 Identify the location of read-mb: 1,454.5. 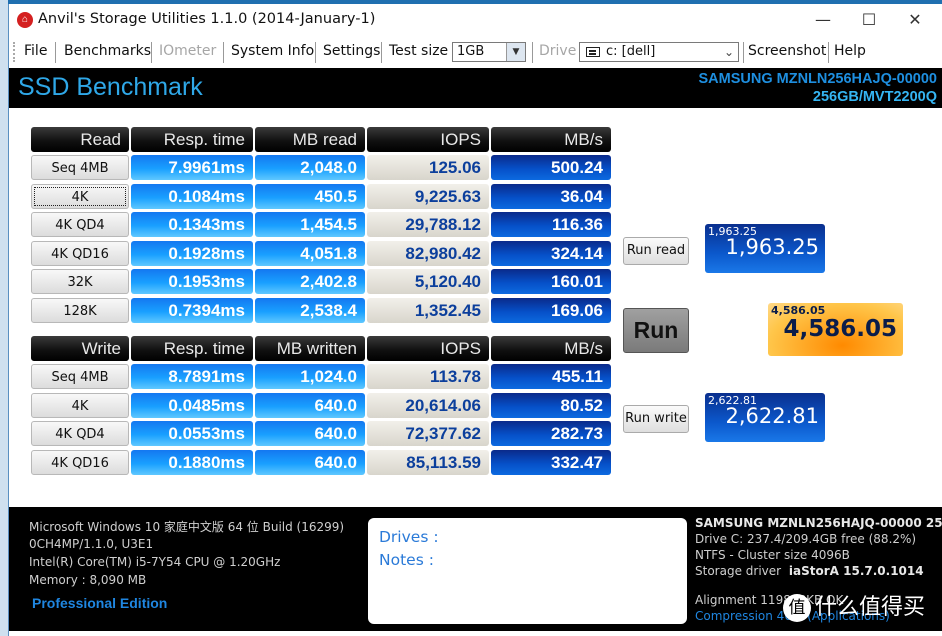
(310, 224).